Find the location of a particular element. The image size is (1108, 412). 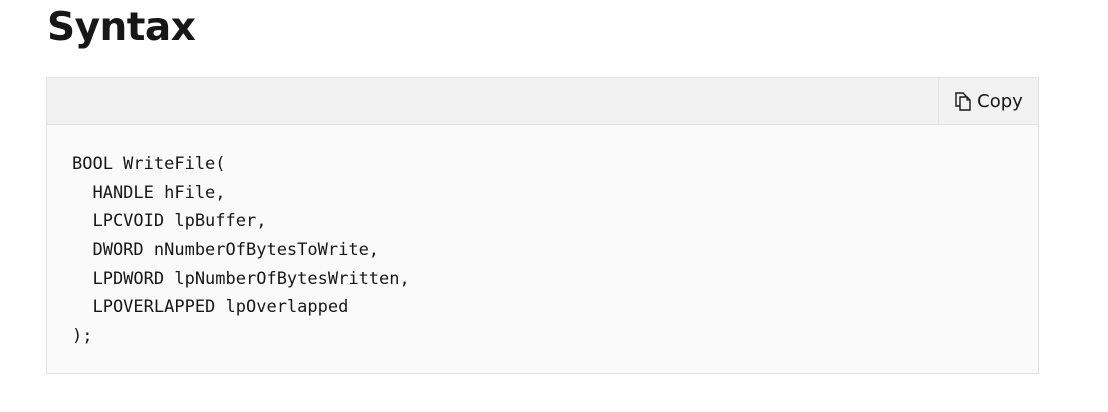

code-line: LPDWORD lpNumberOfBytesWritten, is located at coordinates (241, 278).